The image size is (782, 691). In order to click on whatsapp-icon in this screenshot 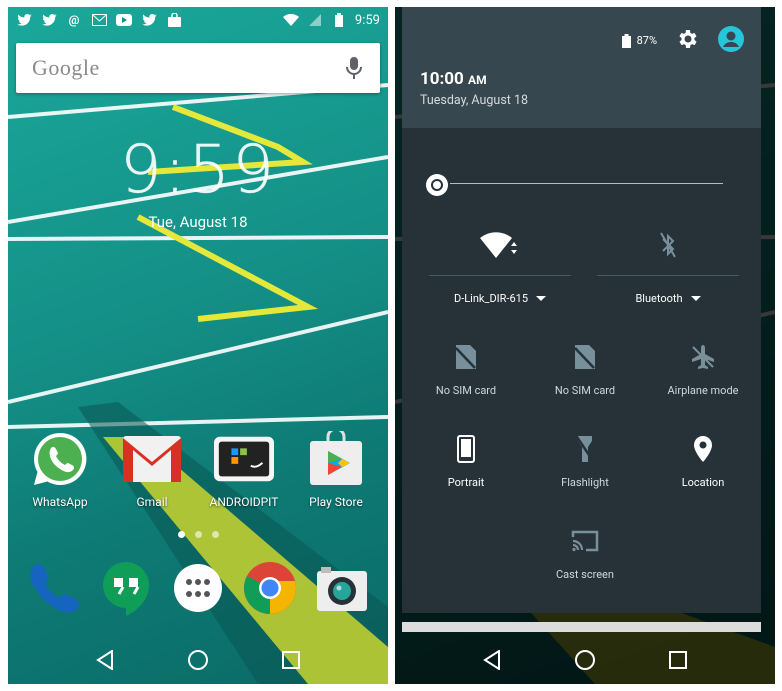, I will do `click(60, 459)`.